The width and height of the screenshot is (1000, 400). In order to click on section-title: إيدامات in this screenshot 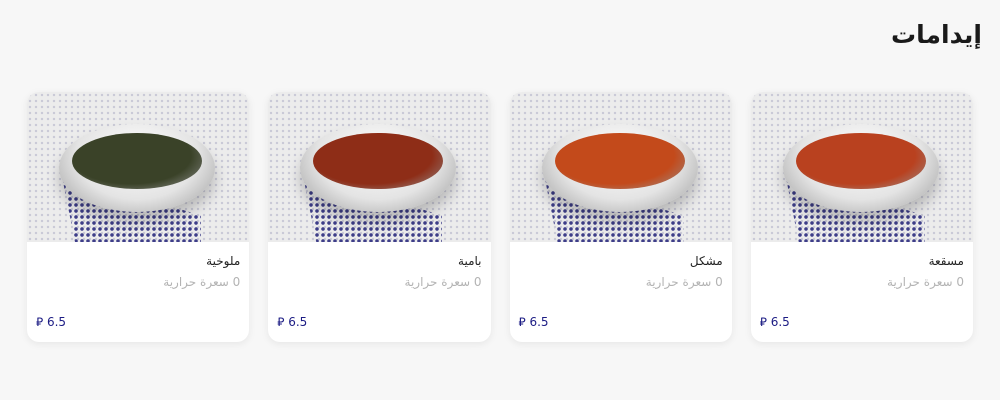, I will do `click(936, 34)`.